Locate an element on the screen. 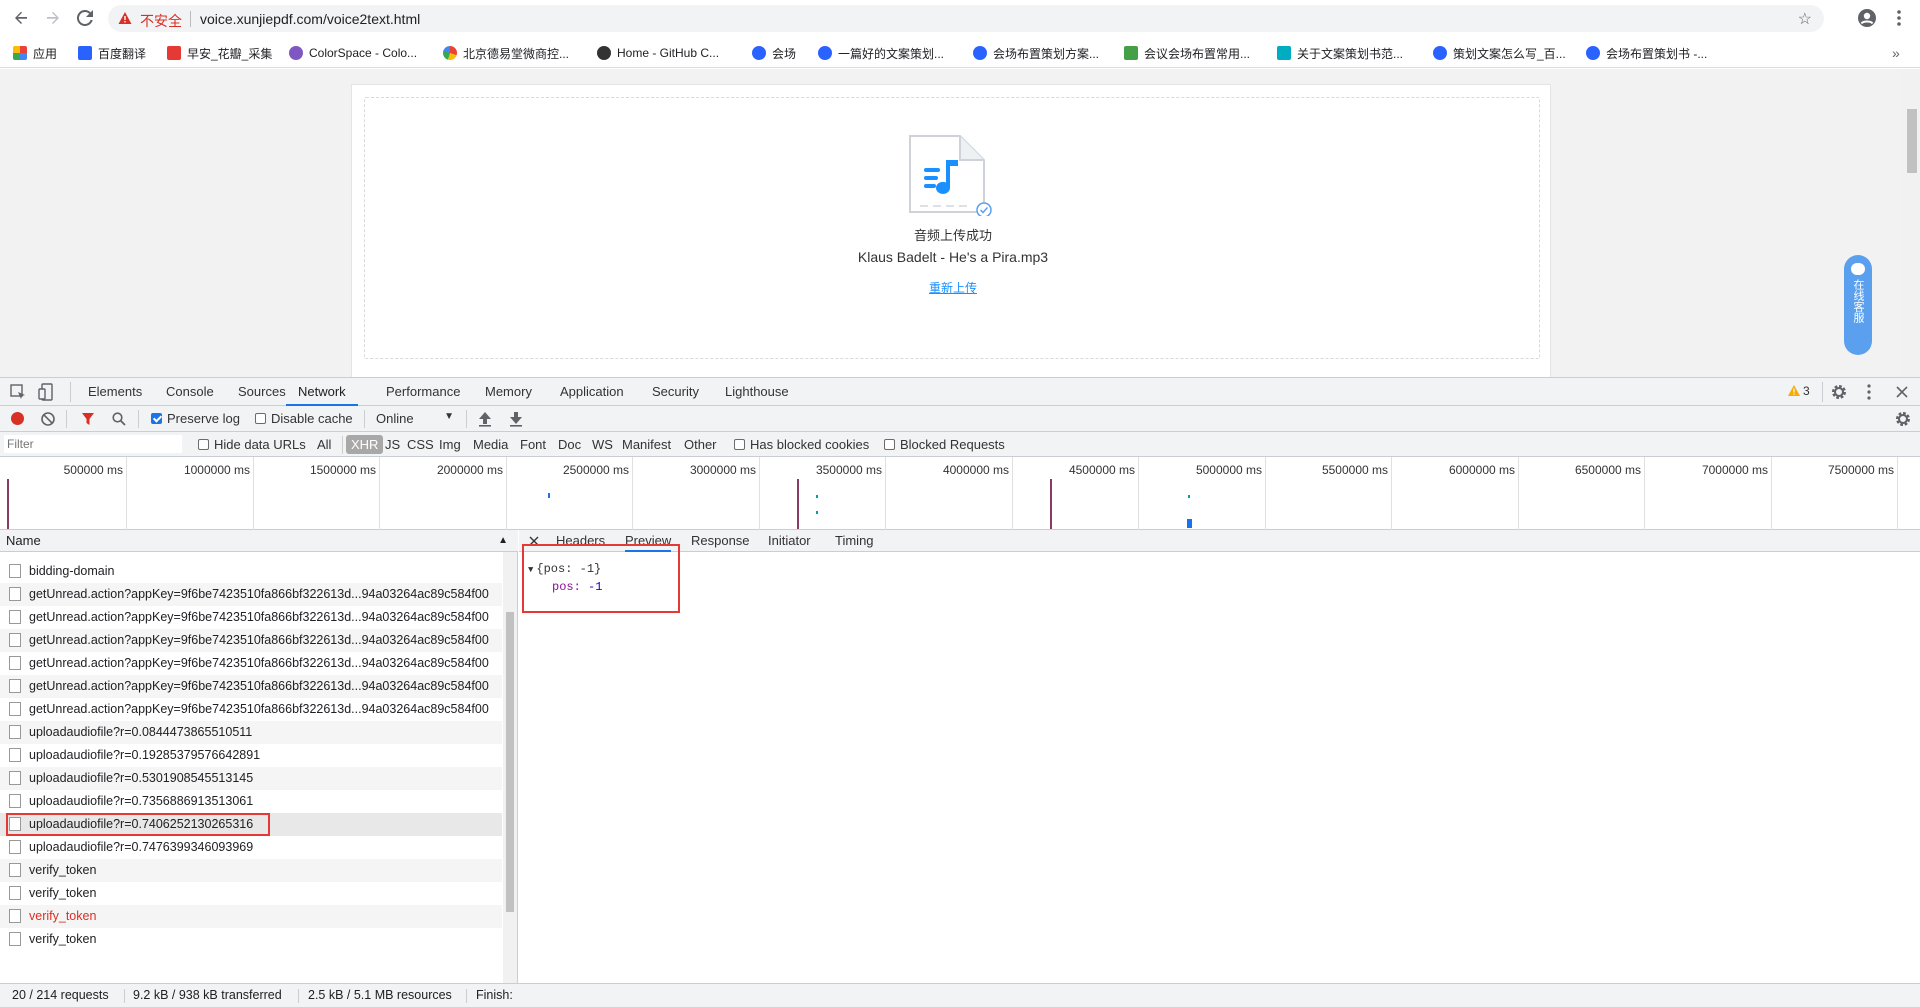  tab-timing: Timing is located at coordinates (854, 541).